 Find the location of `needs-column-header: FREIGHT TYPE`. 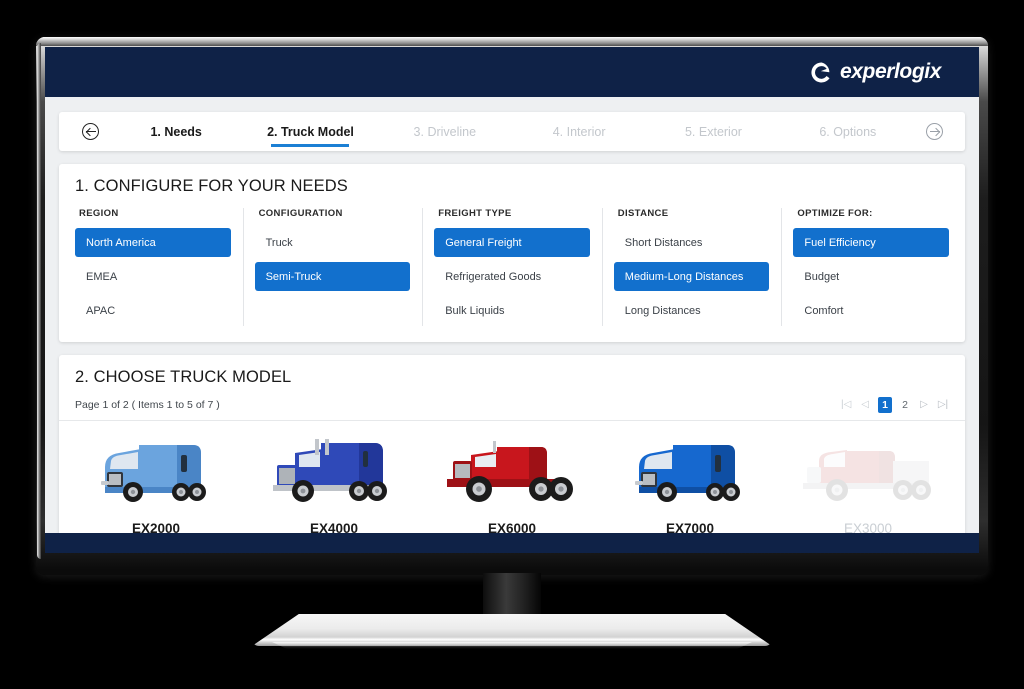

needs-column-header: FREIGHT TYPE is located at coordinates (475, 213).